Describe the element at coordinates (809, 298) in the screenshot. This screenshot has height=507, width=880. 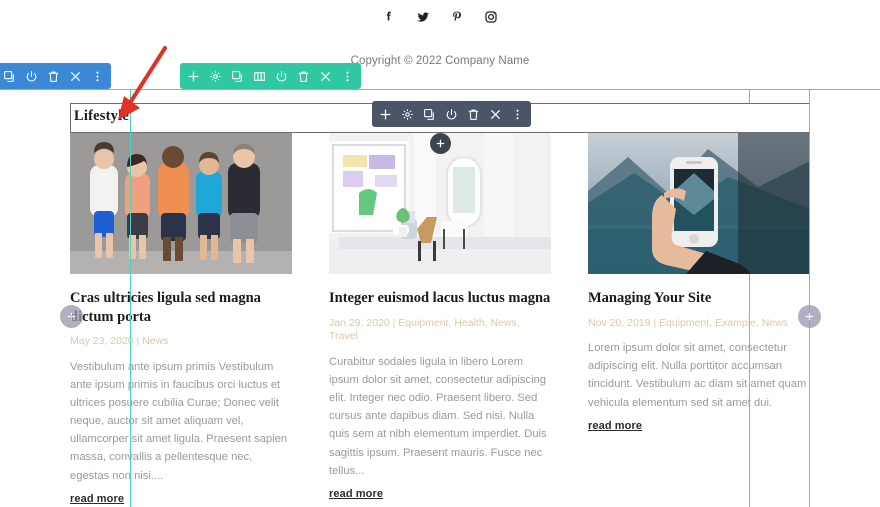
I see `row-right-edge` at that location.